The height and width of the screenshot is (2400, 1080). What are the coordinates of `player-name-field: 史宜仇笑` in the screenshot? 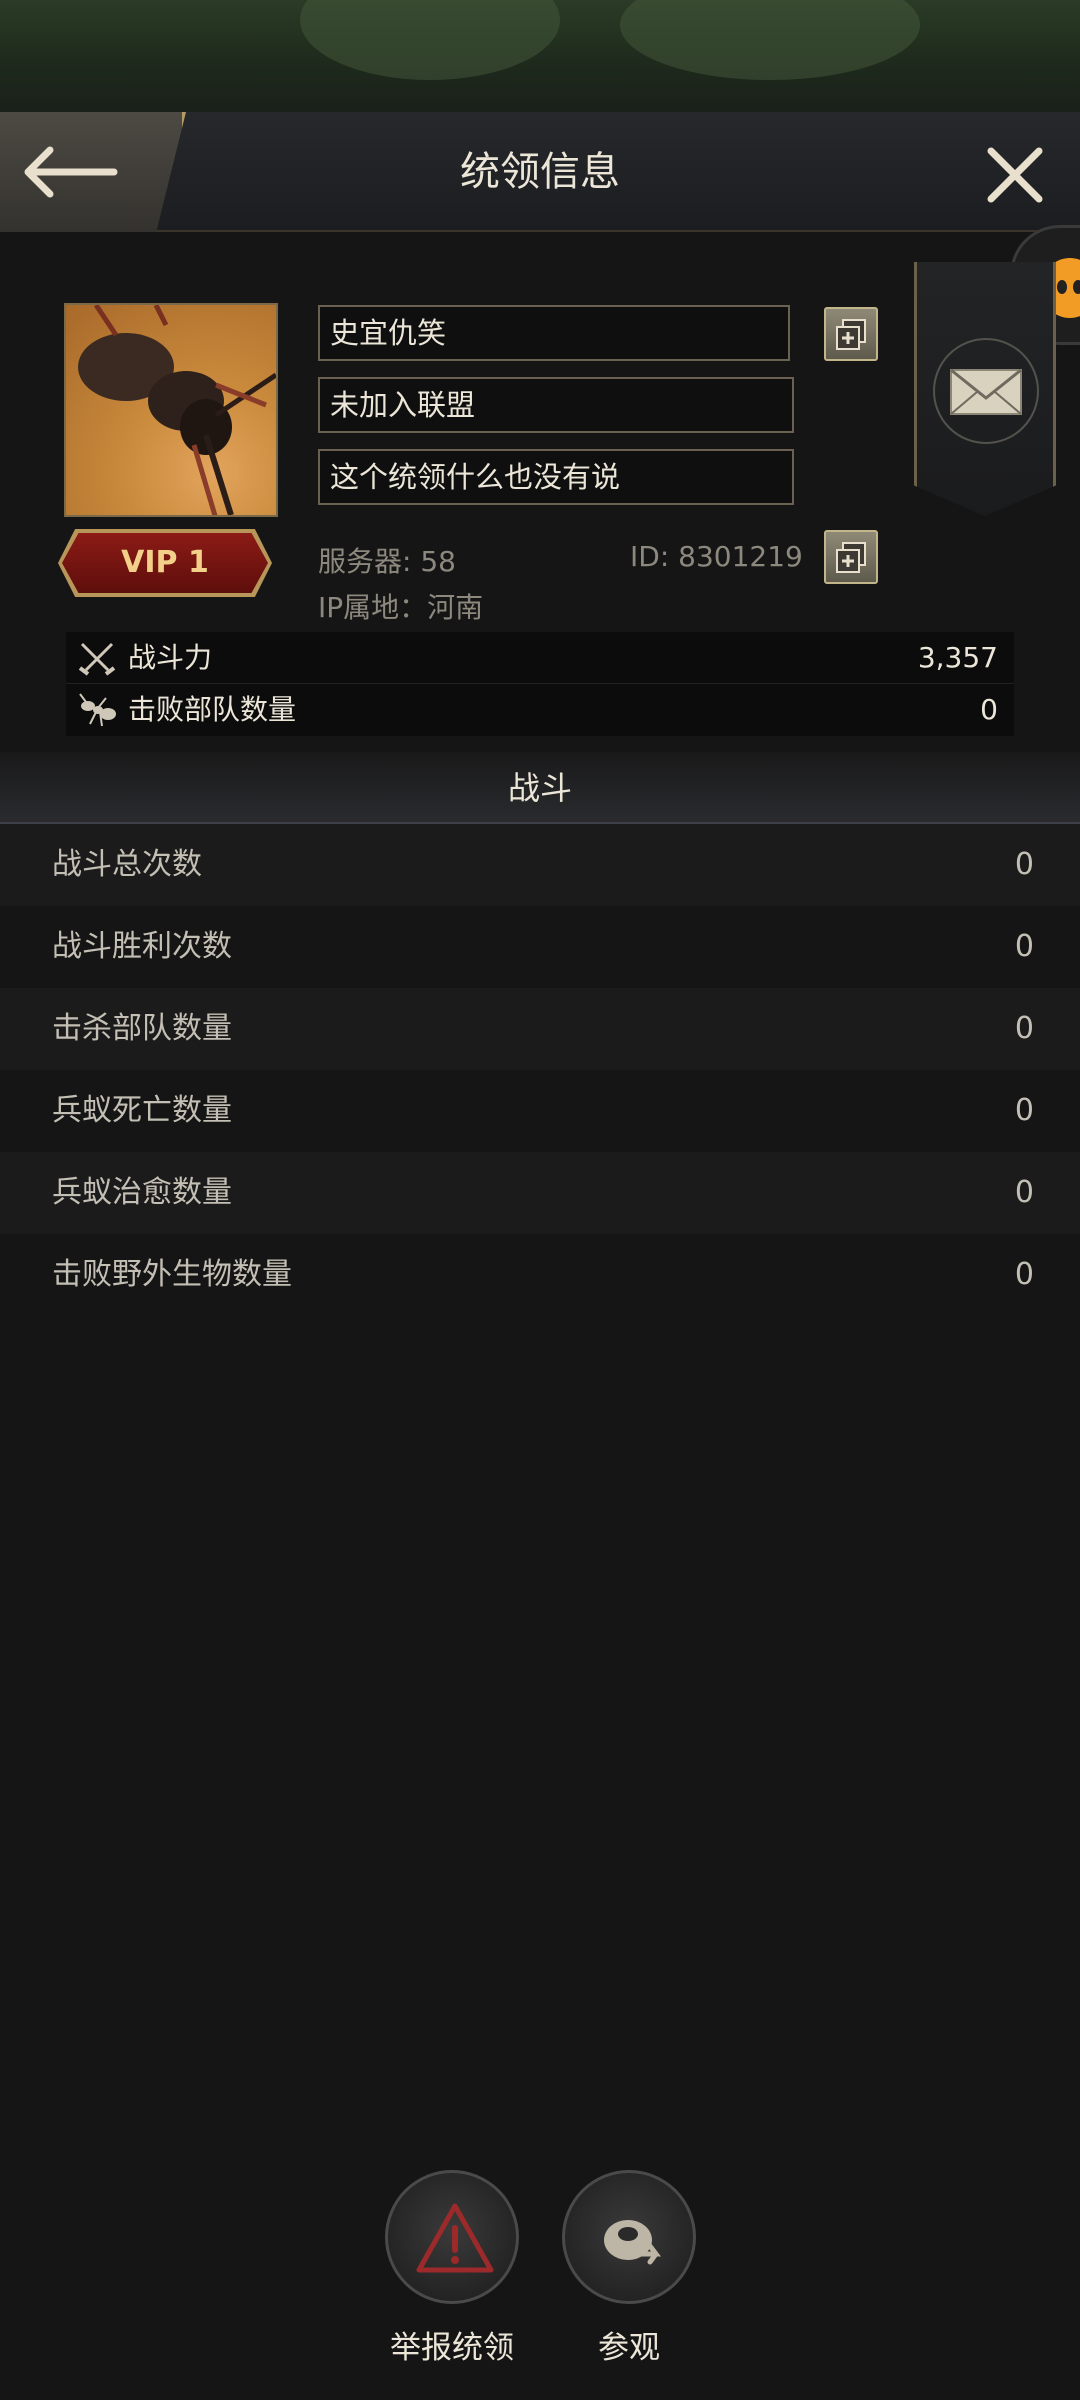 It's located at (554, 333).